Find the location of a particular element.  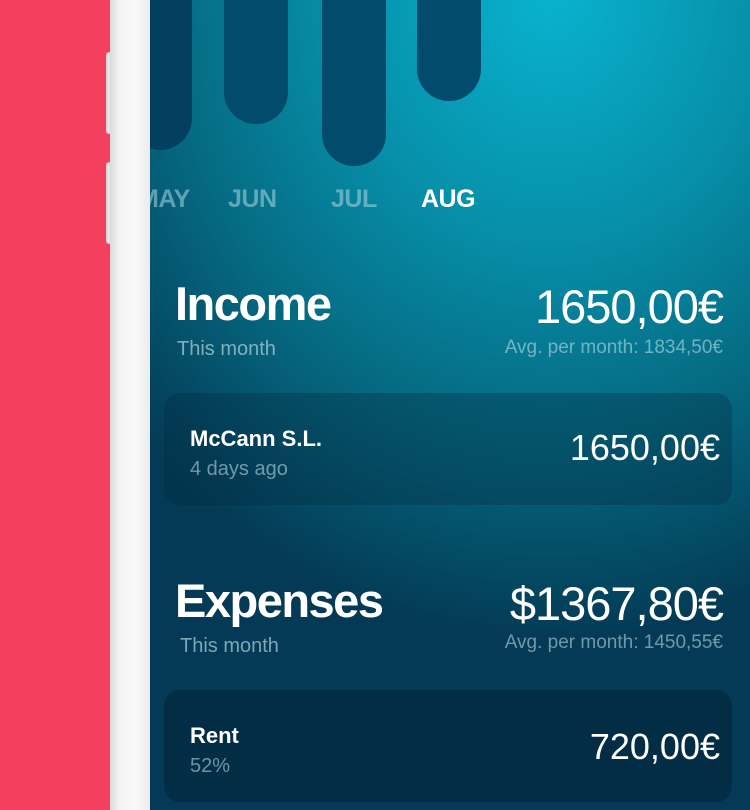

income-title: Income is located at coordinates (253, 303).